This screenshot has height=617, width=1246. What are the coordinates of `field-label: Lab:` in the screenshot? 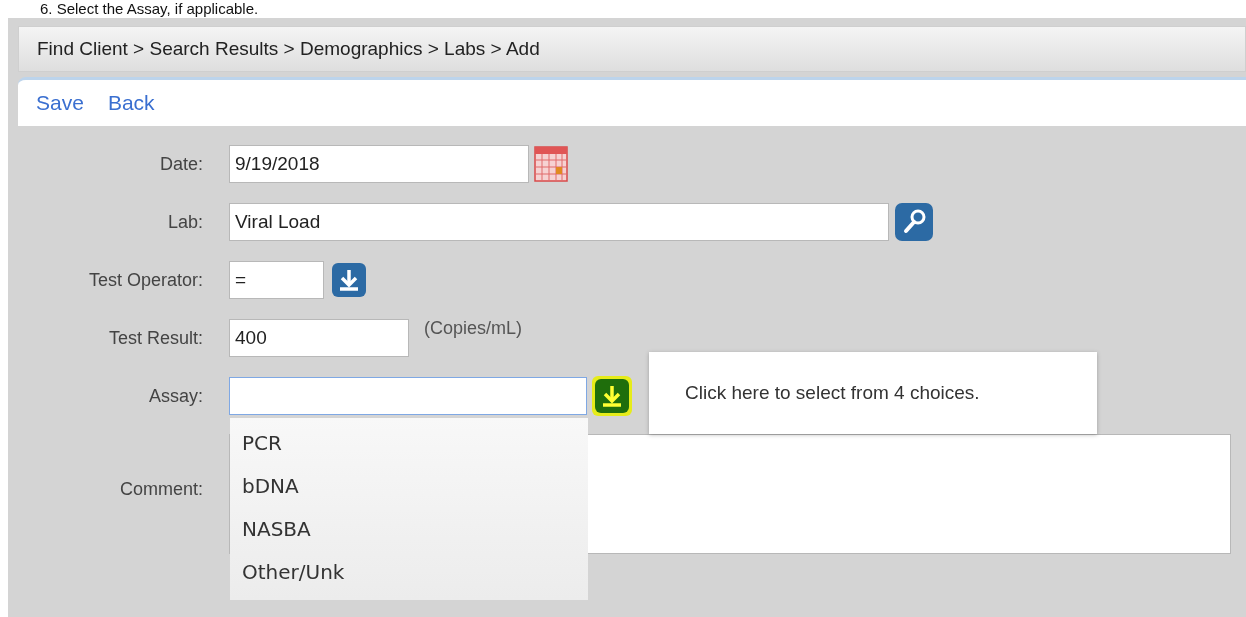 It's located at (184, 222).